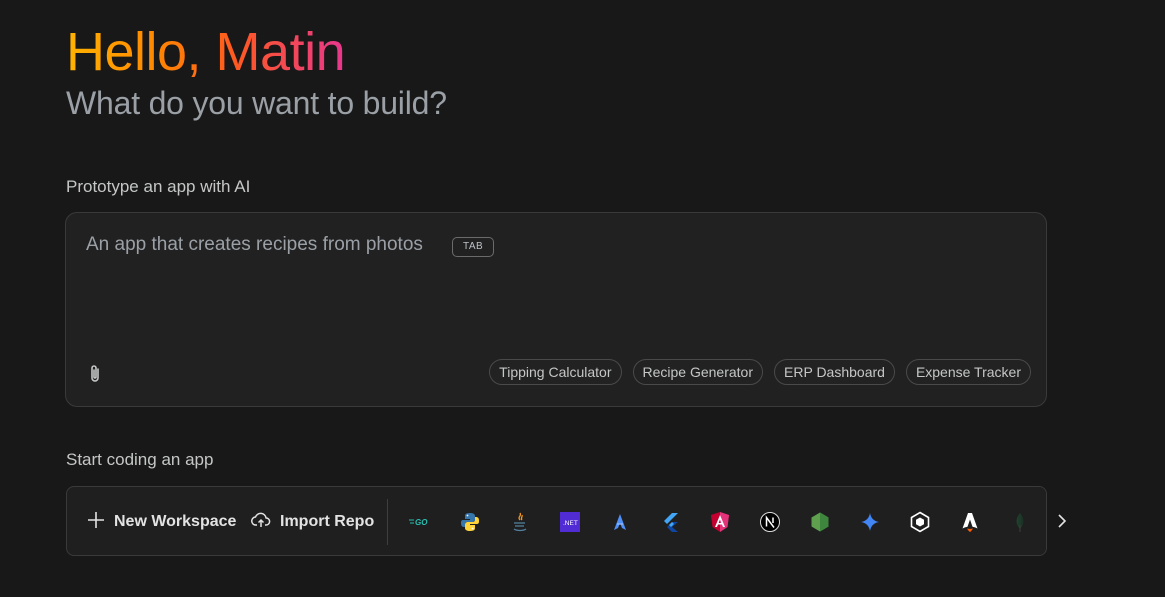 The image size is (1165, 597). What do you see at coordinates (670, 522) in the screenshot?
I see `flutter-icon` at bounding box center [670, 522].